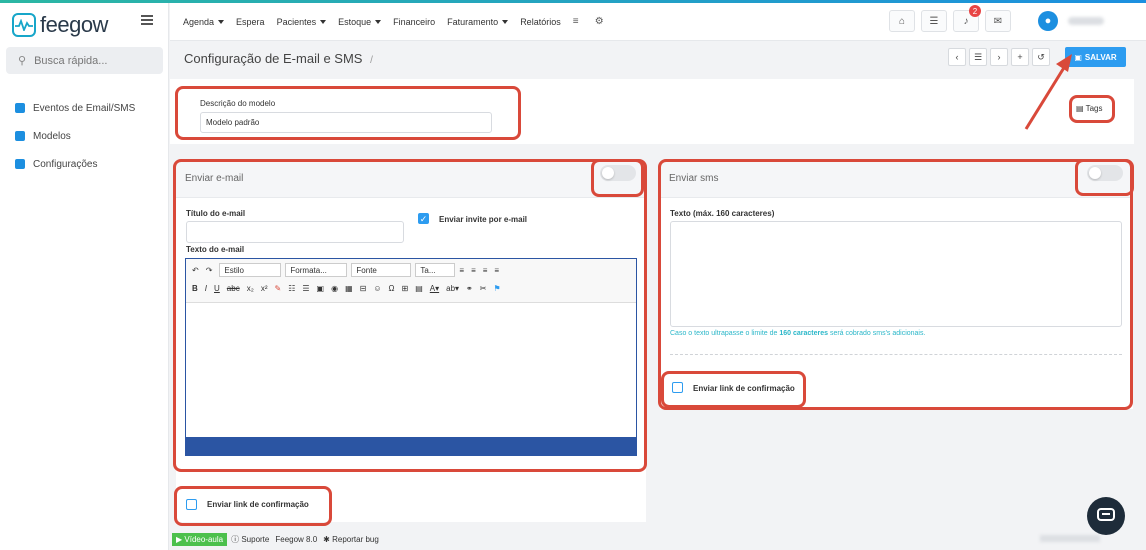 The image size is (1146, 550). I want to click on logo: feegow, so click(60, 25).